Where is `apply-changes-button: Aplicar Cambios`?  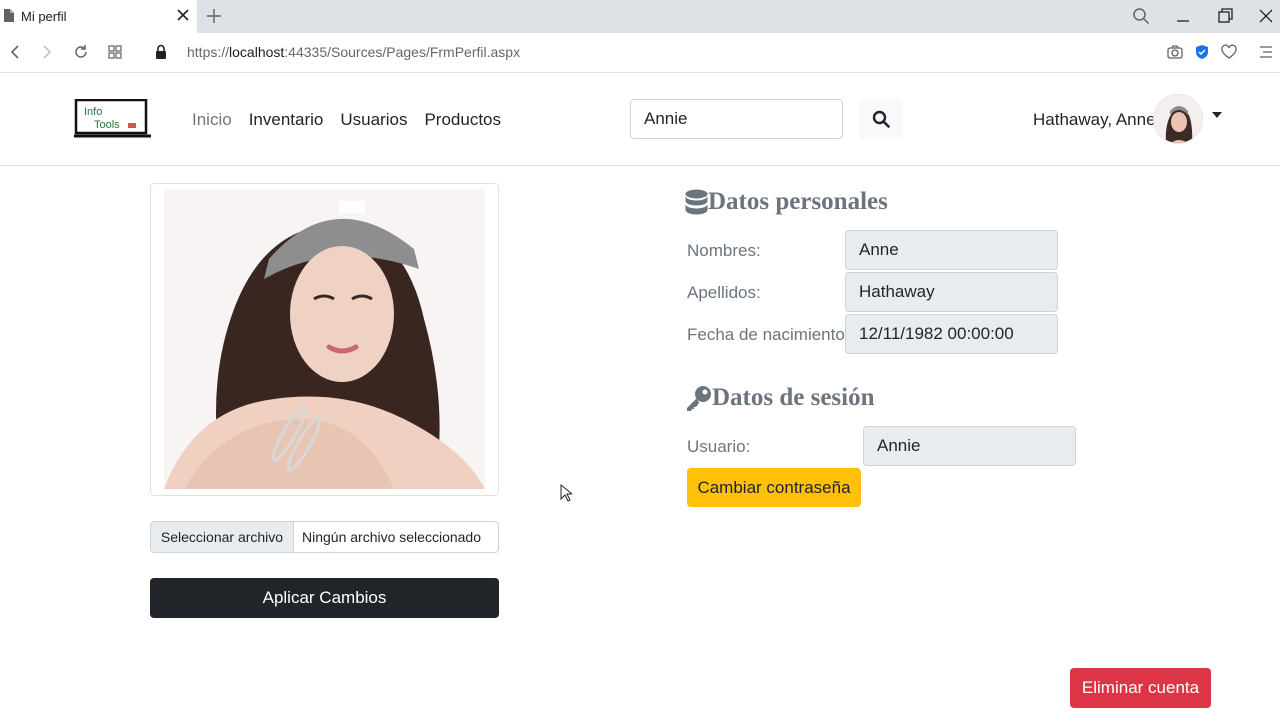 apply-changes-button: Aplicar Cambios is located at coordinates (324, 598).